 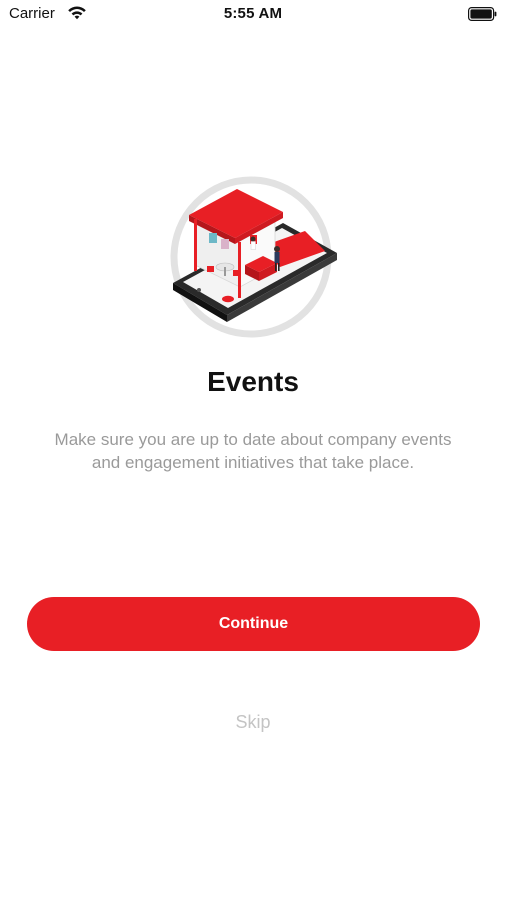 I want to click on status-time: 5:55 AM, so click(x=253, y=13).